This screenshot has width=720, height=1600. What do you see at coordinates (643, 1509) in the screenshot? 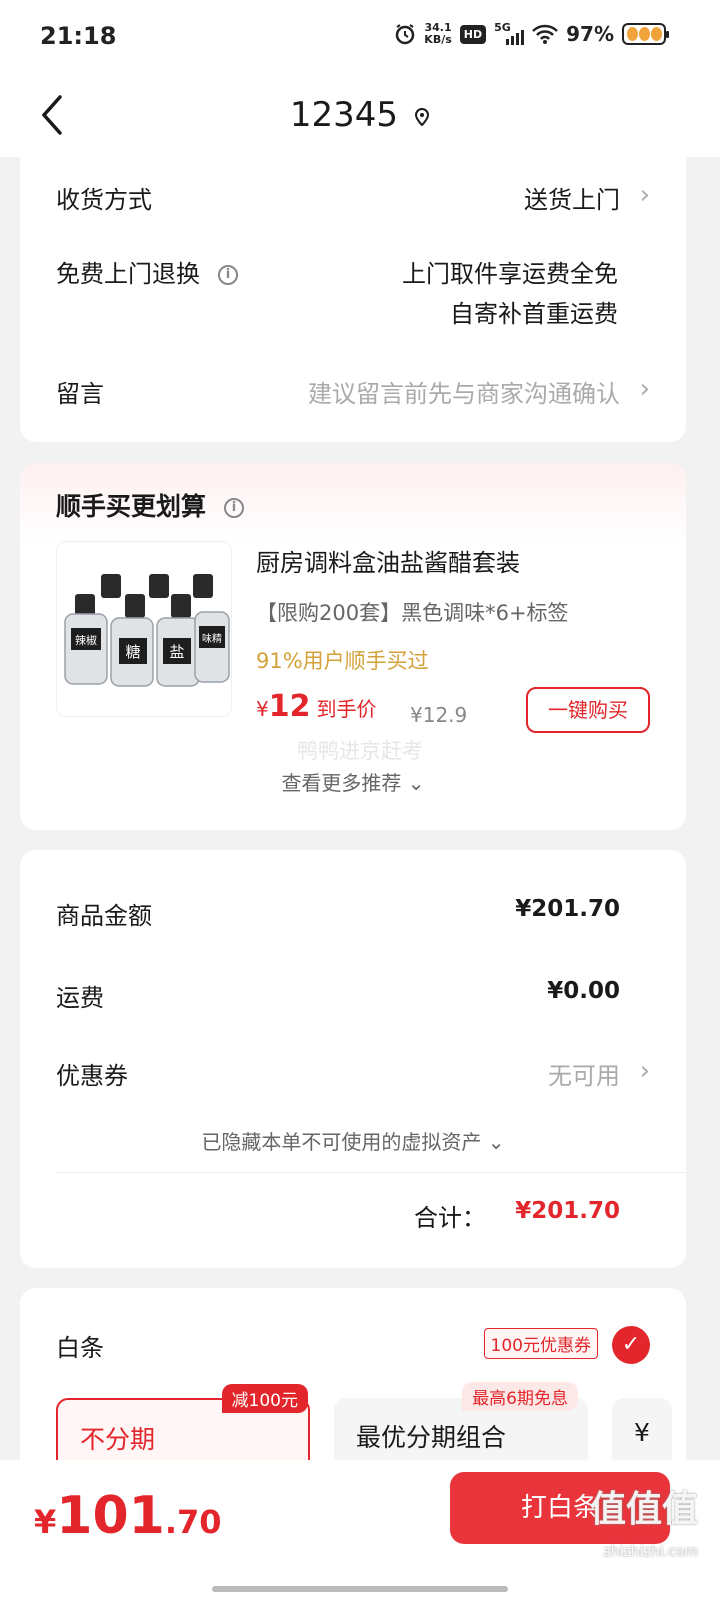
I see `site-watermark-logo: 值值值` at bounding box center [643, 1509].